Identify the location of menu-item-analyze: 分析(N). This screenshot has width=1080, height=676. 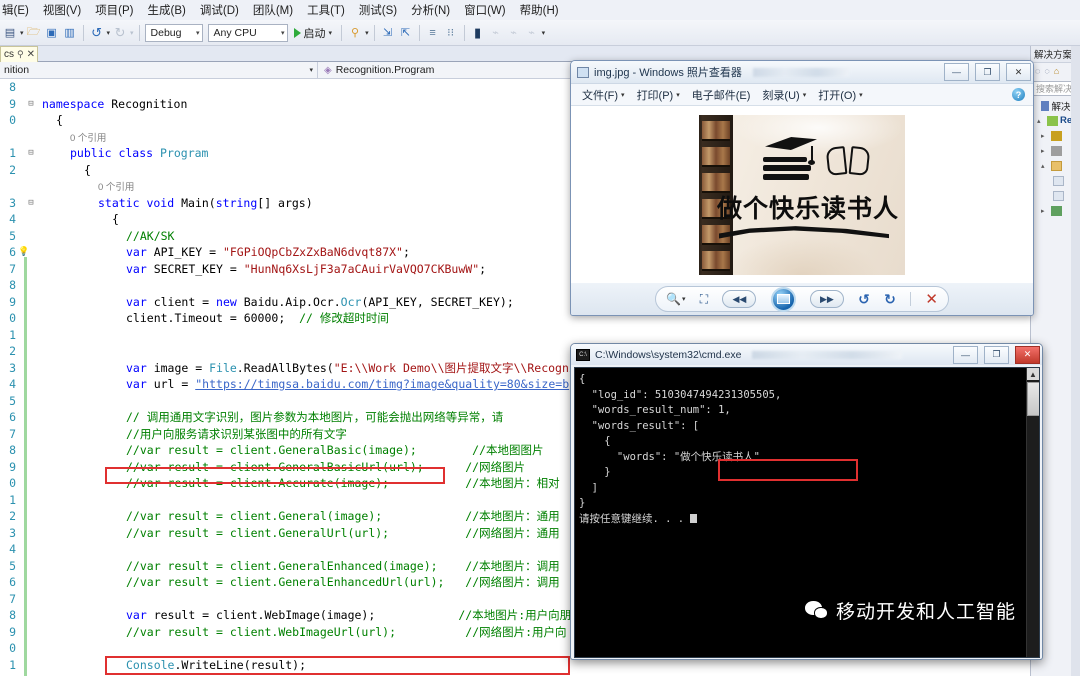
(430, 10).